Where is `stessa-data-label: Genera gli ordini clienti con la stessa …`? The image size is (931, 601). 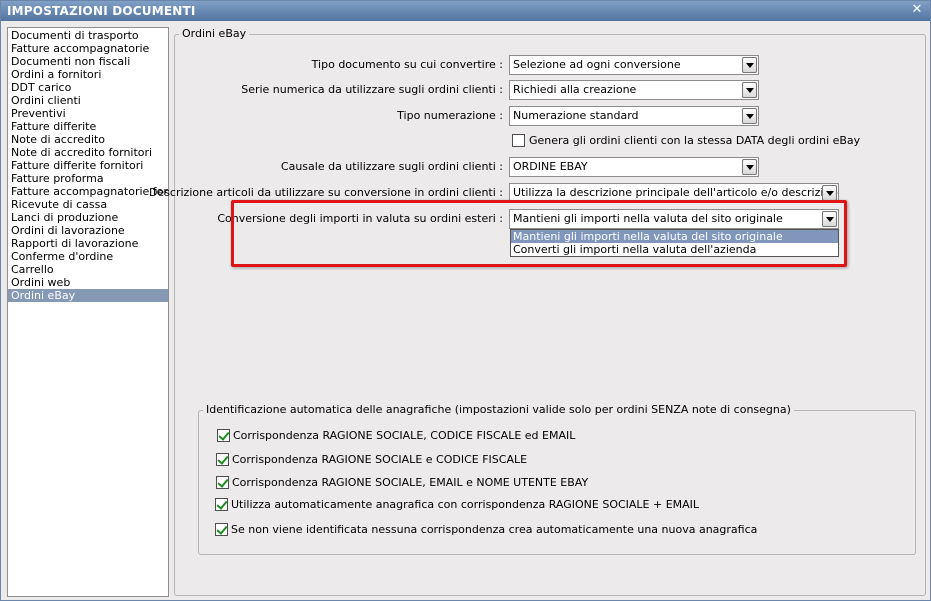 stessa-data-label: Genera gli ordini clienti con la stessa … is located at coordinates (695, 140).